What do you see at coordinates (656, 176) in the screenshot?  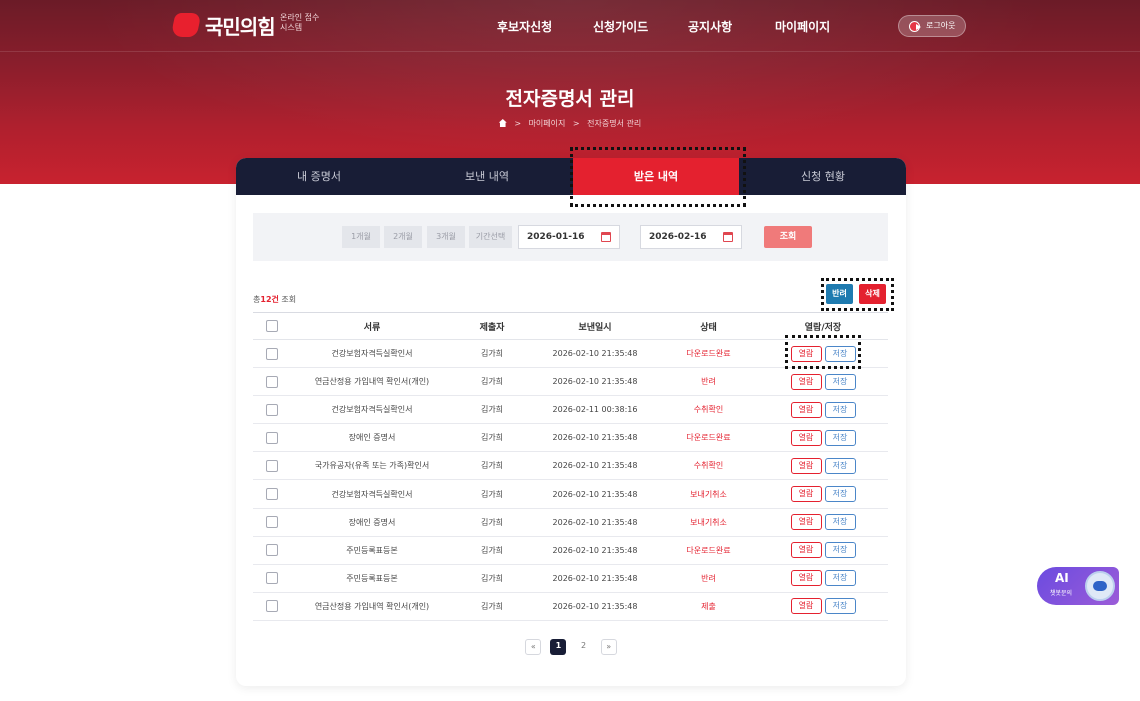 I see `tab-received-history: 받은 내역` at bounding box center [656, 176].